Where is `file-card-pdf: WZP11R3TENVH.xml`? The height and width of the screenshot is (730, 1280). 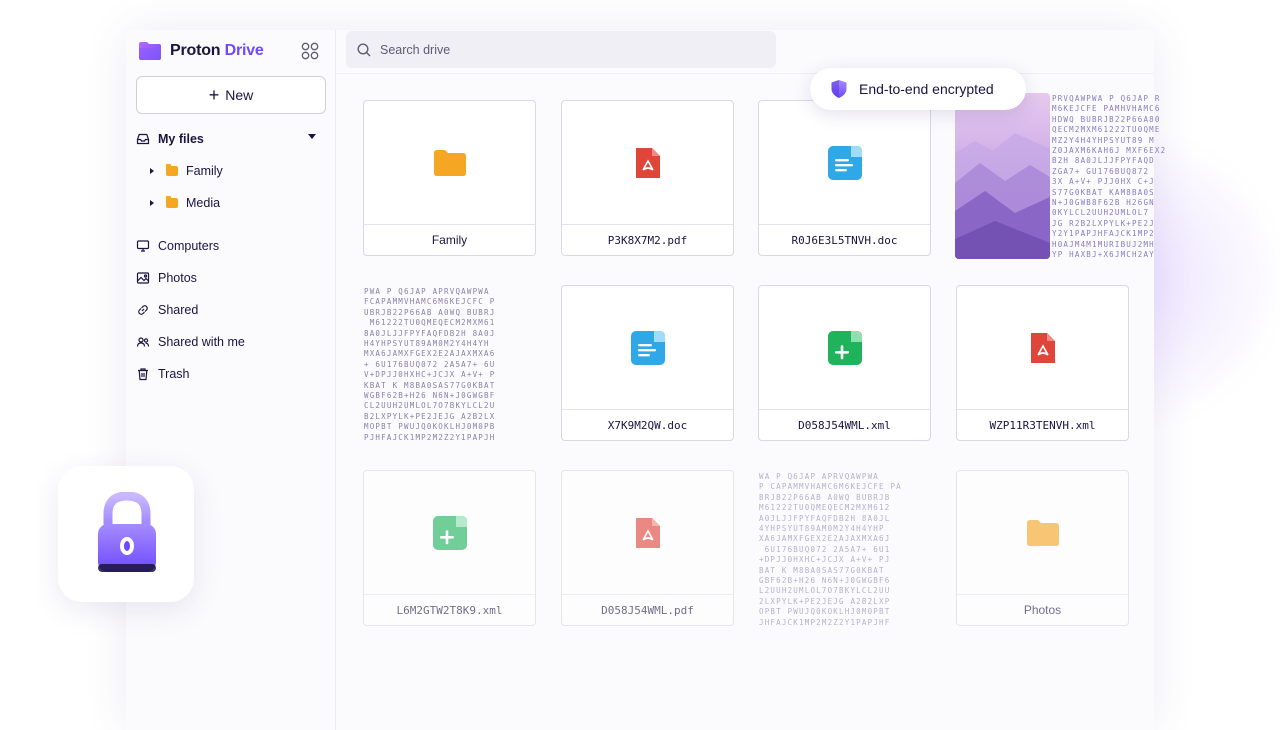
file-card-pdf: WZP11R3TENVH.xml is located at coordinates (1042, 363).